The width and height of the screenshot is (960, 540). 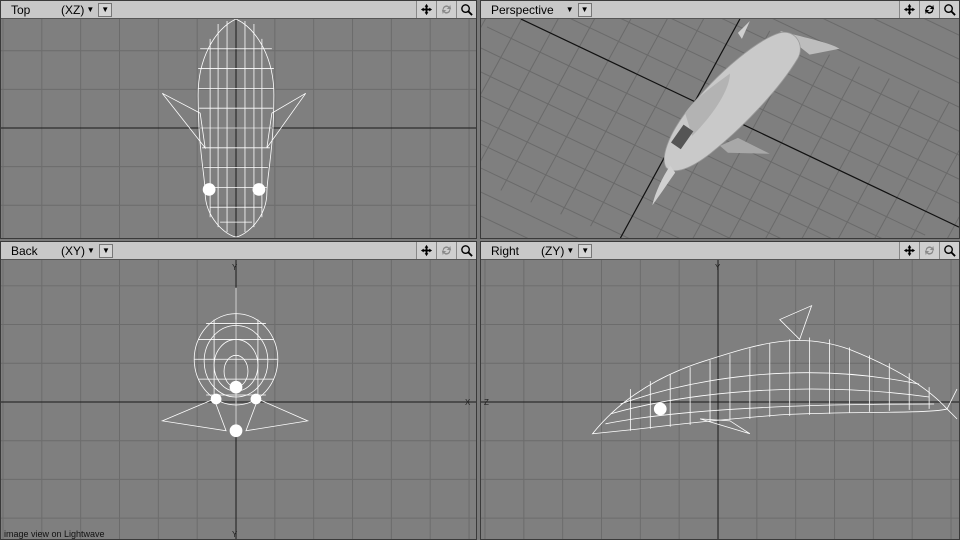 I want to click on caption-text: image view on Lightwave, so click(x=54, y=534).